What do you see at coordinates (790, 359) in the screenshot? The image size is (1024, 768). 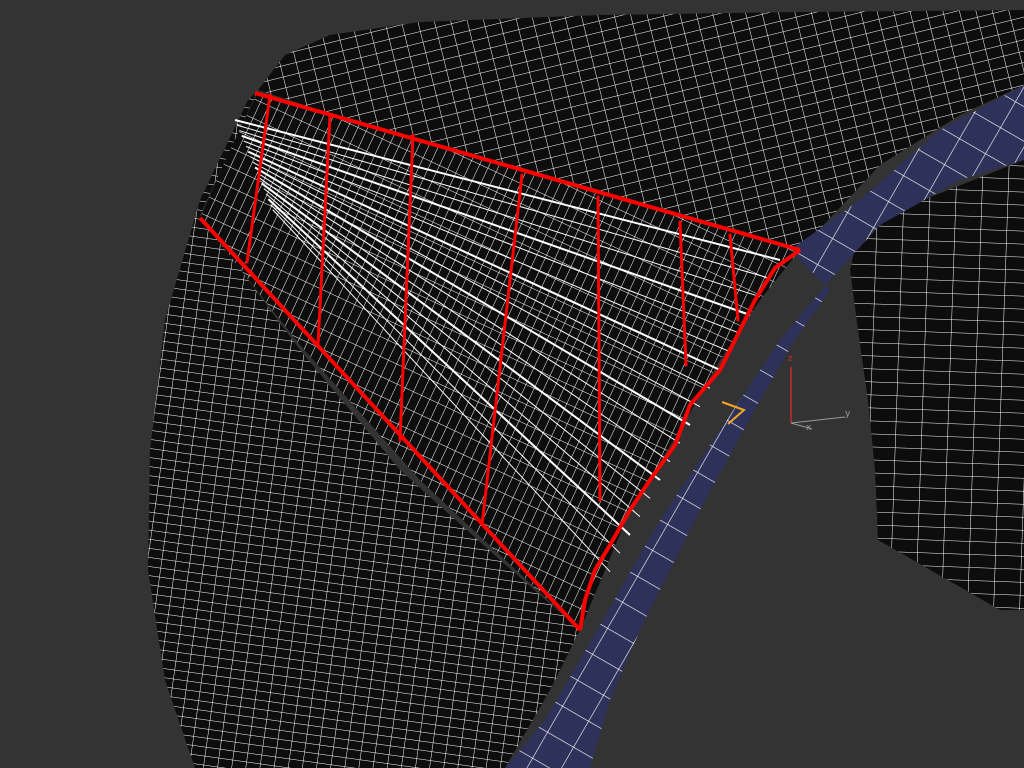 I see `axis-z-label: z` at bounding box center [790, 359].